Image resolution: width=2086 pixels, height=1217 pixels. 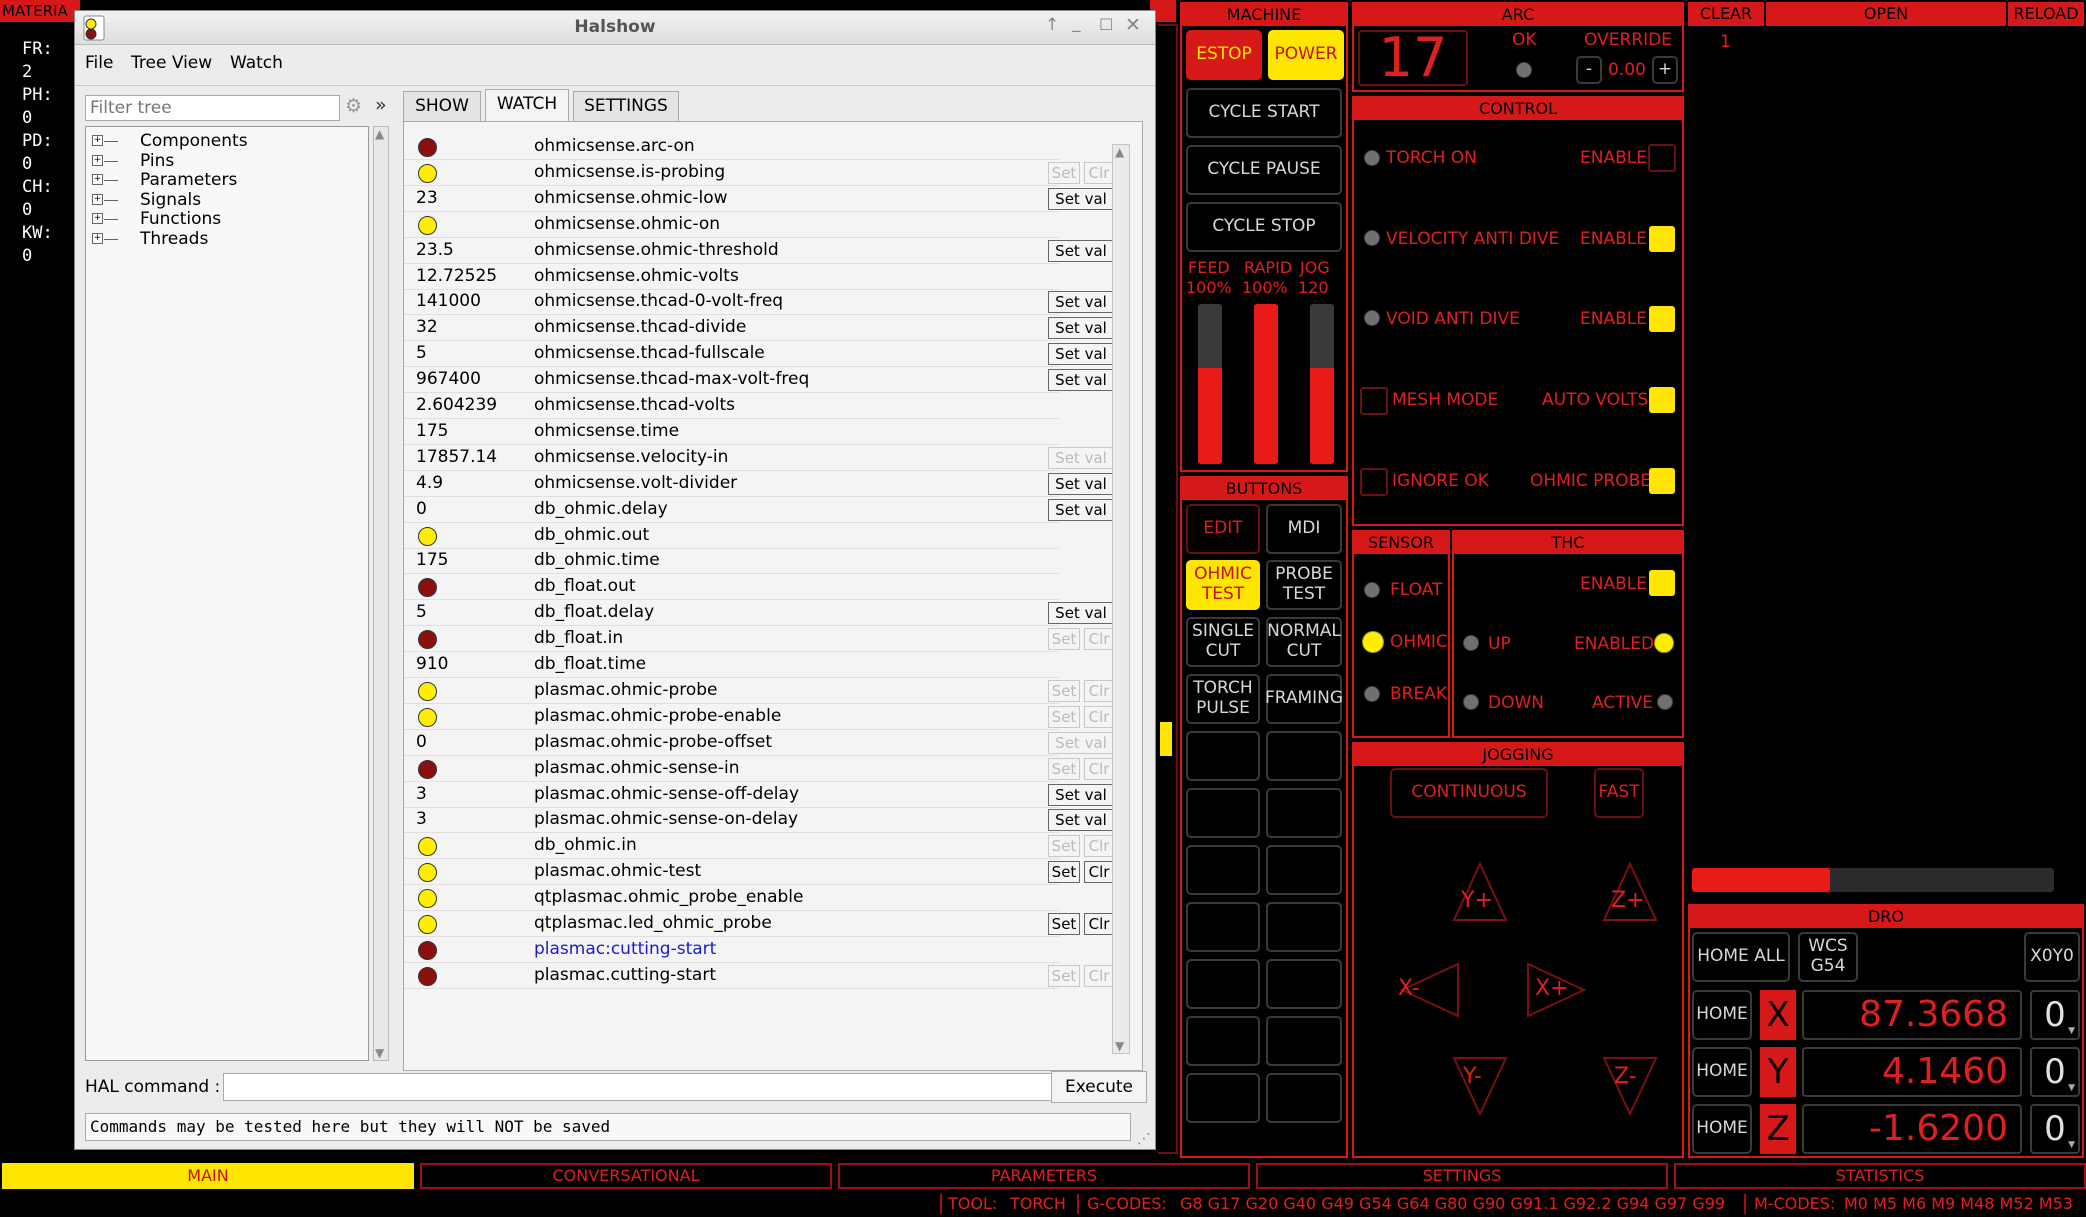 What do you see at coordinates (527, 105) in the screenshot?
I see `tab-watch: WATCH` at bounding box center [527, 105].